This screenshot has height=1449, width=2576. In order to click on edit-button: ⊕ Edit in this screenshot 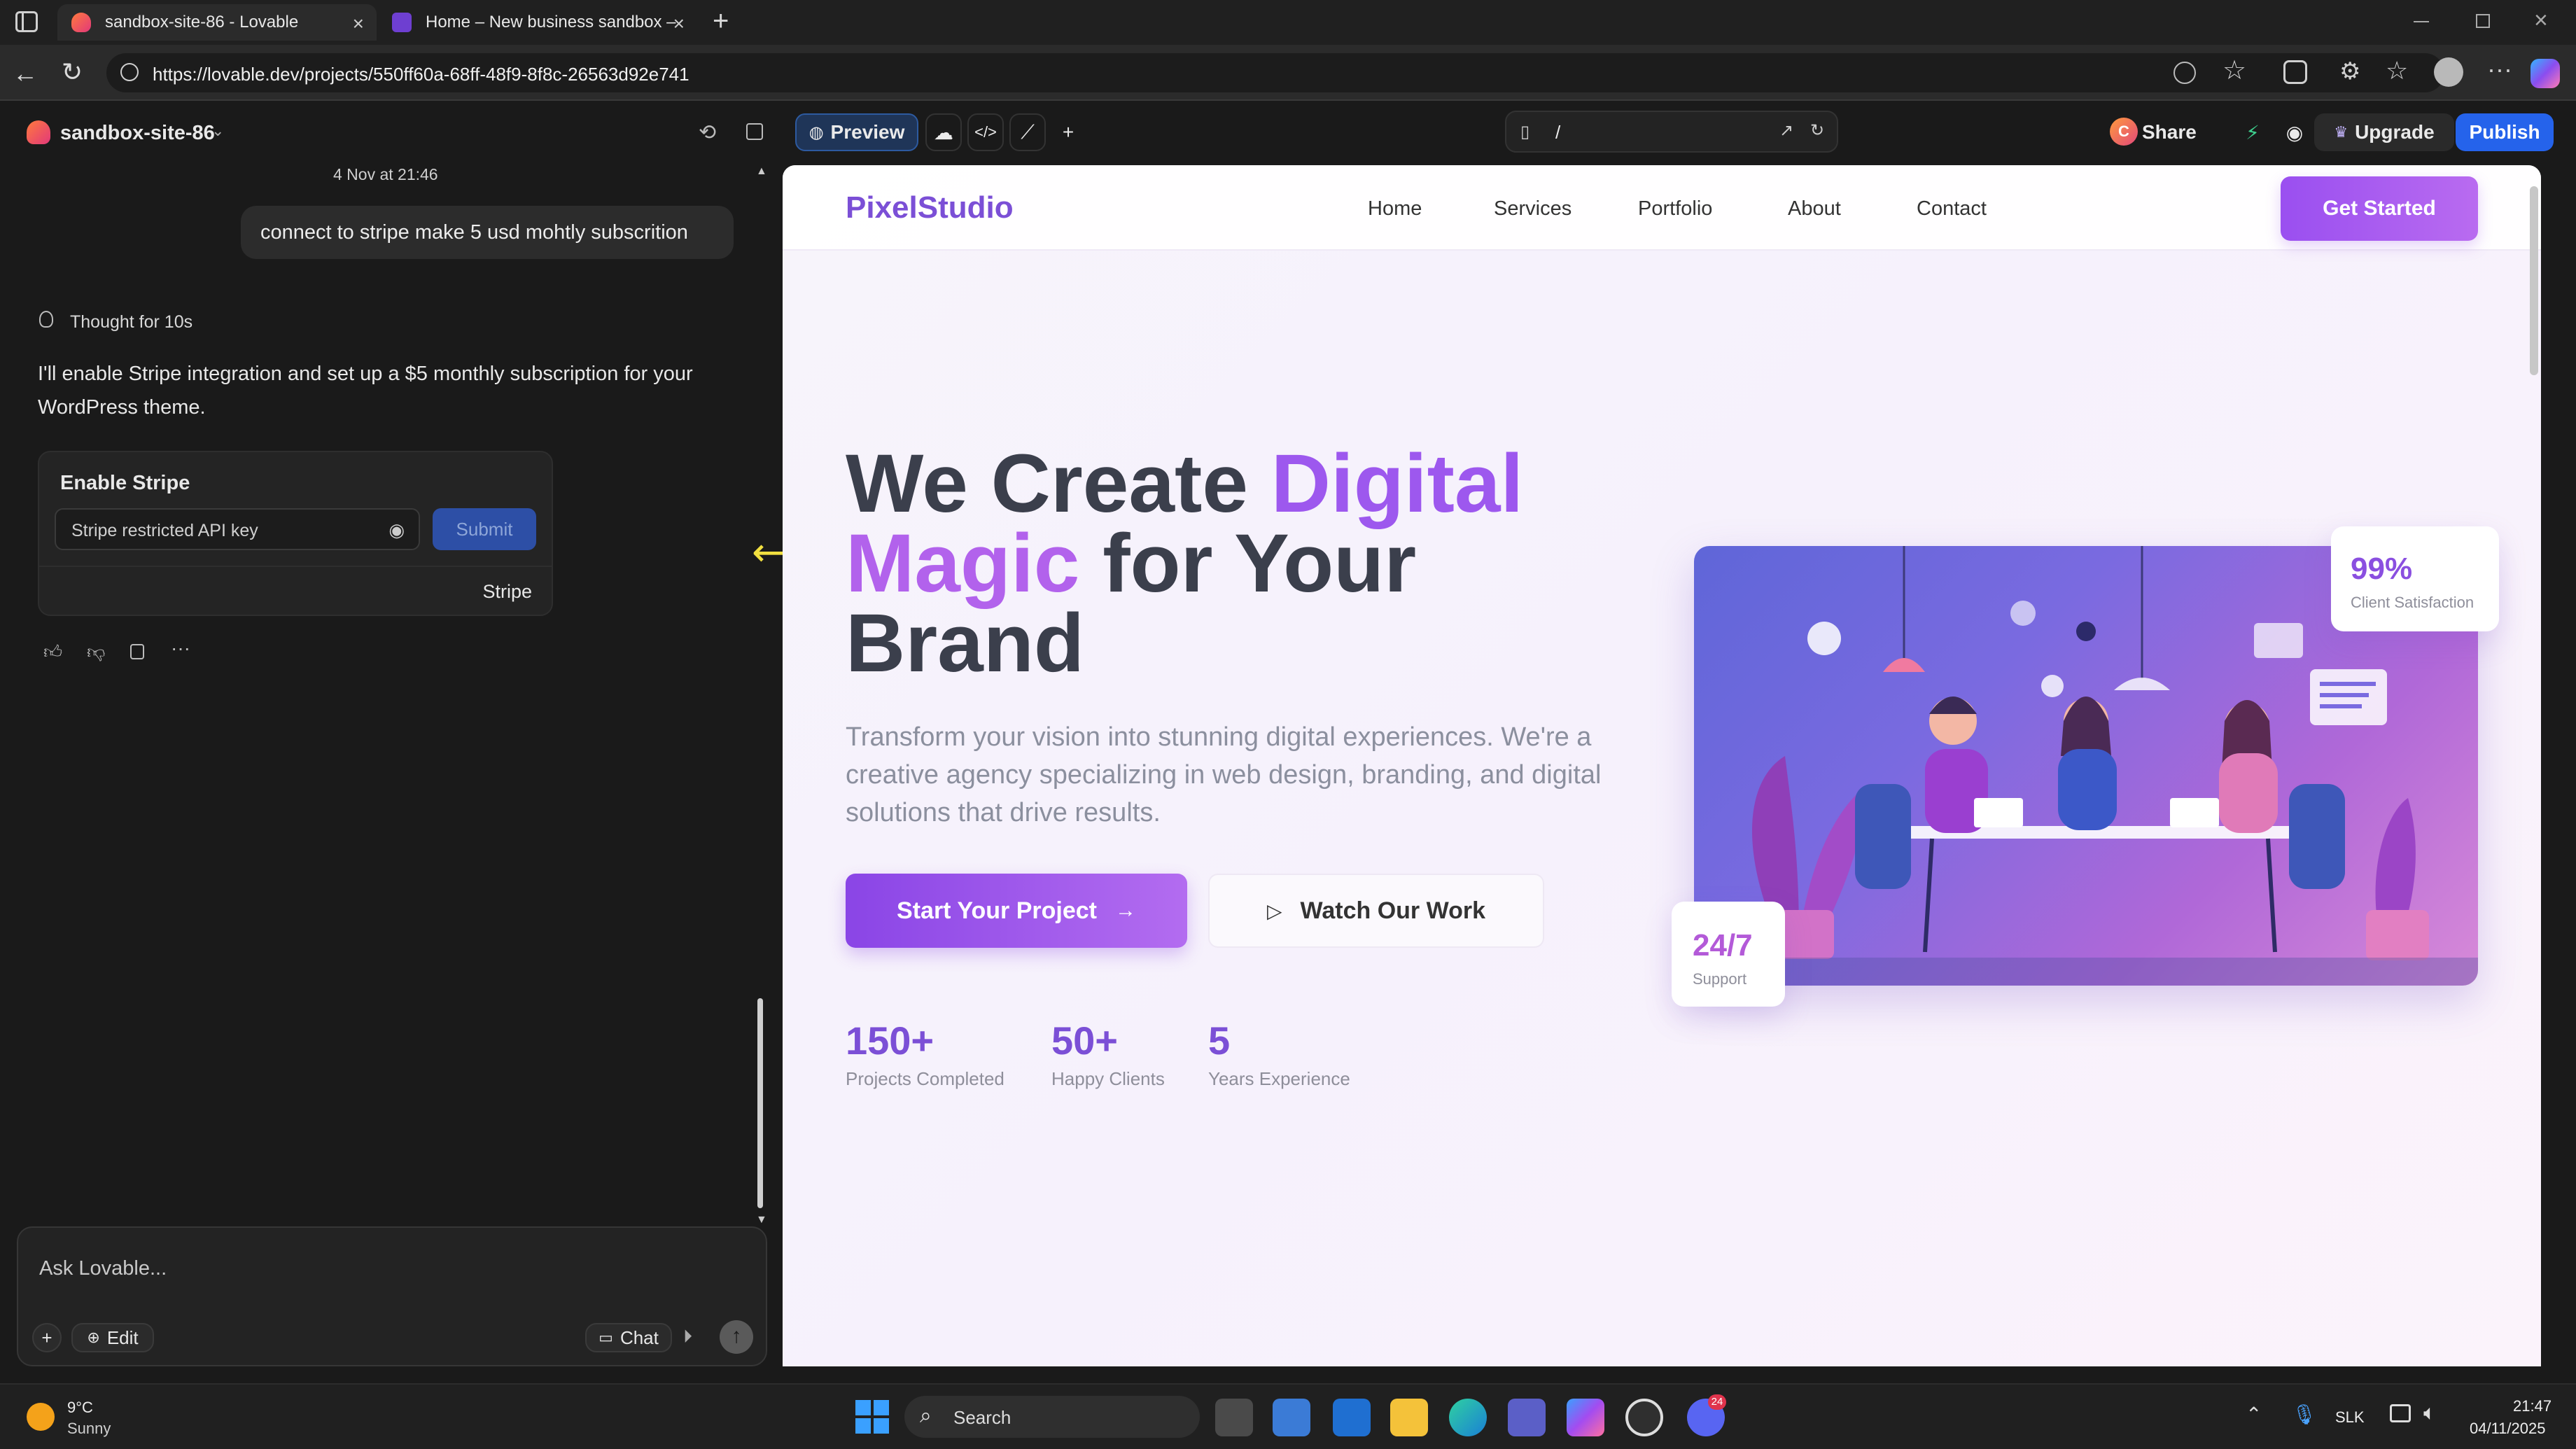, I will do `click(112, 1337)`.